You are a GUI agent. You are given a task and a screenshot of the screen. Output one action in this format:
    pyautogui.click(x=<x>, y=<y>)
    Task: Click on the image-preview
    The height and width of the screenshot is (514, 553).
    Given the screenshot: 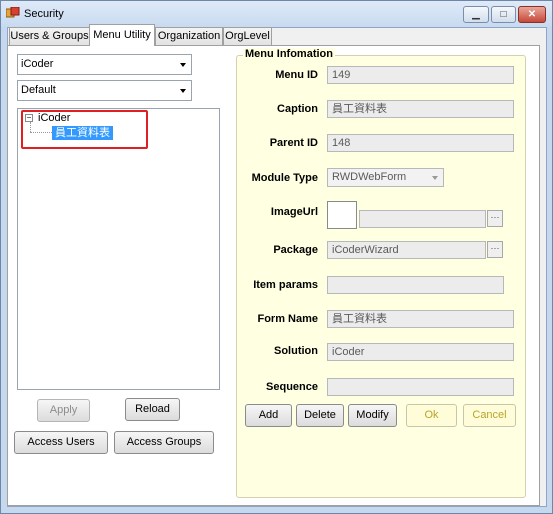 What is the action you would take?
    pyautogui.click(x=342, y=215)
    